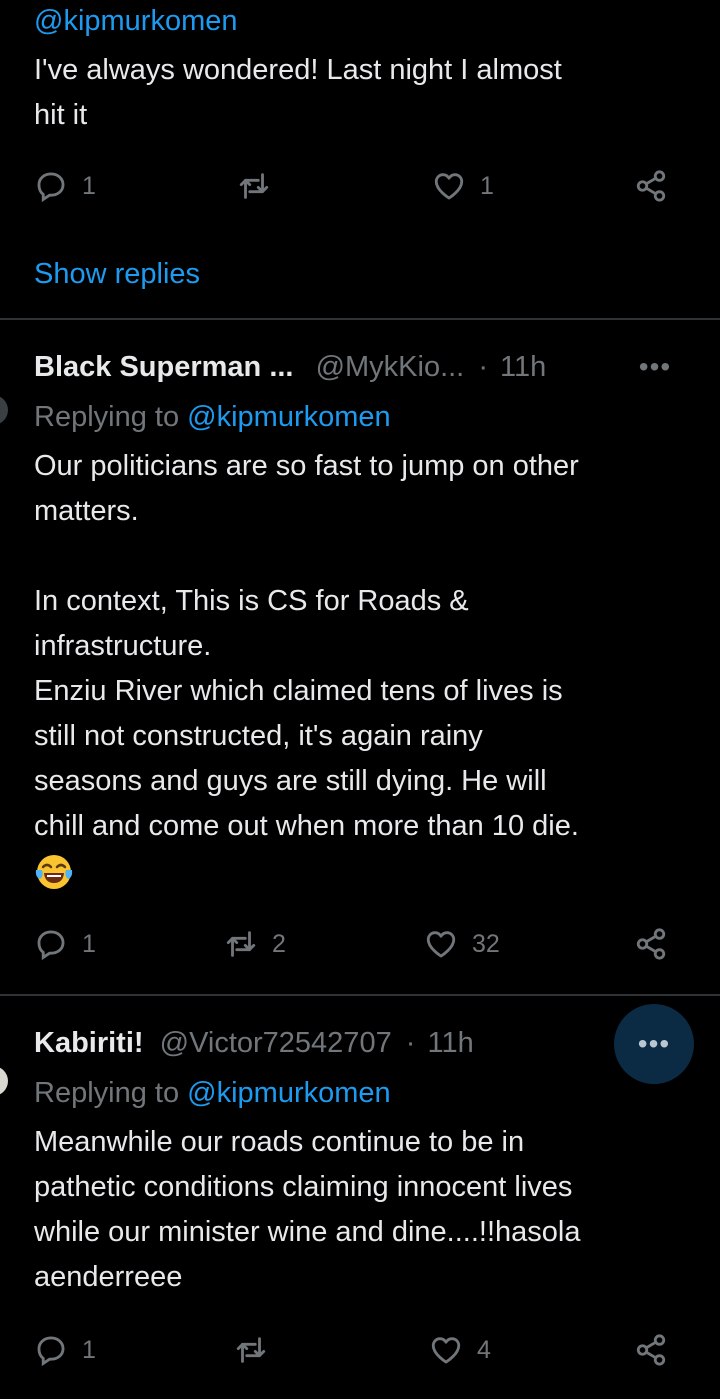 The width and height of the screenshot is (720, 1399). Describe the element at coordinates (54, 872) in the screenshot. I see `tears-of-joy-emoji-icon` at that location.